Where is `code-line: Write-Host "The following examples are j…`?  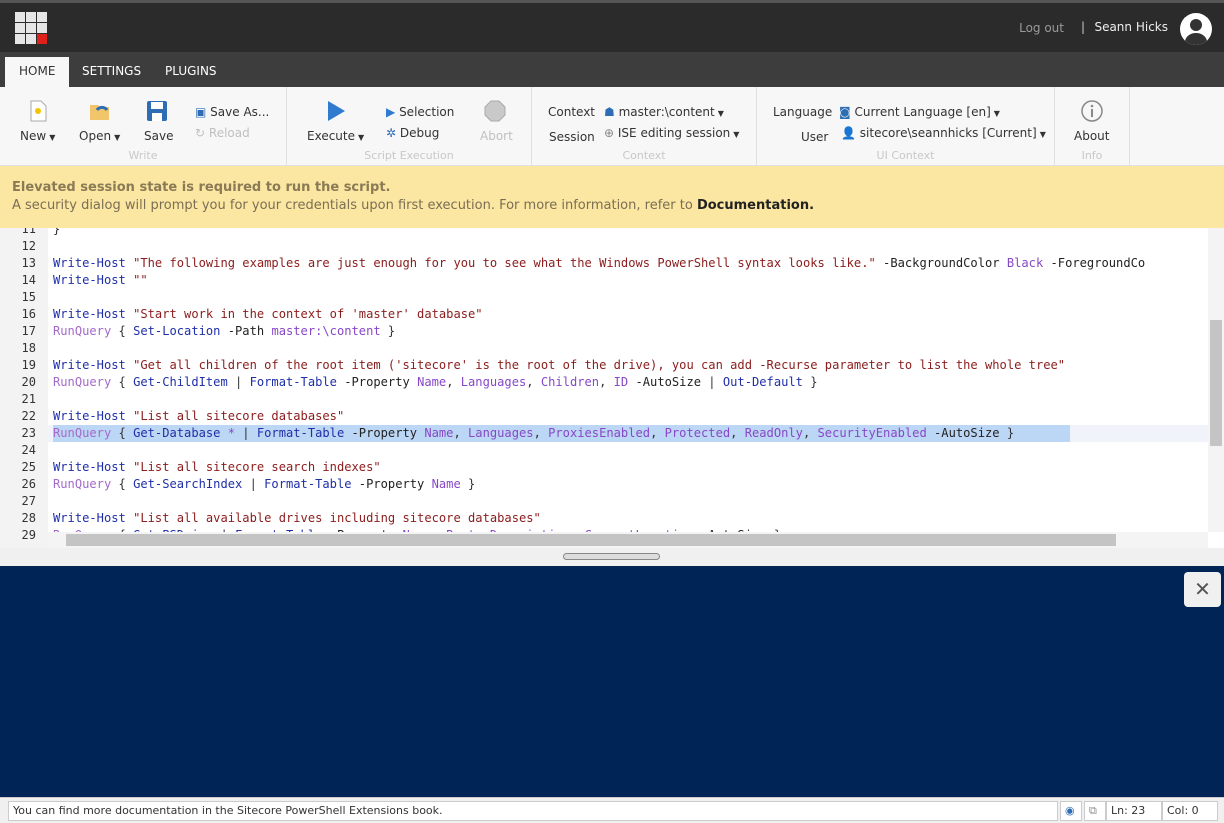
code-line: Write-Host "The following examples are j… is located at coordinates (599, 263).